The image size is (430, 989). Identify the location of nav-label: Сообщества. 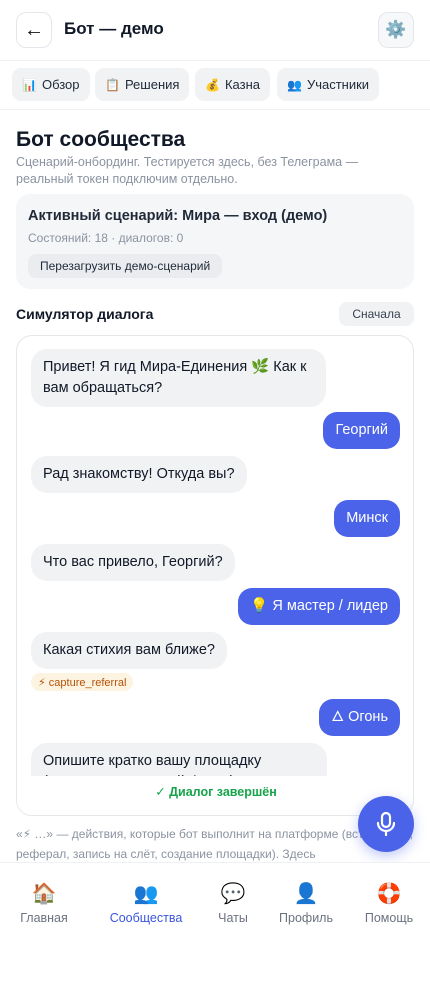
(146, 918).